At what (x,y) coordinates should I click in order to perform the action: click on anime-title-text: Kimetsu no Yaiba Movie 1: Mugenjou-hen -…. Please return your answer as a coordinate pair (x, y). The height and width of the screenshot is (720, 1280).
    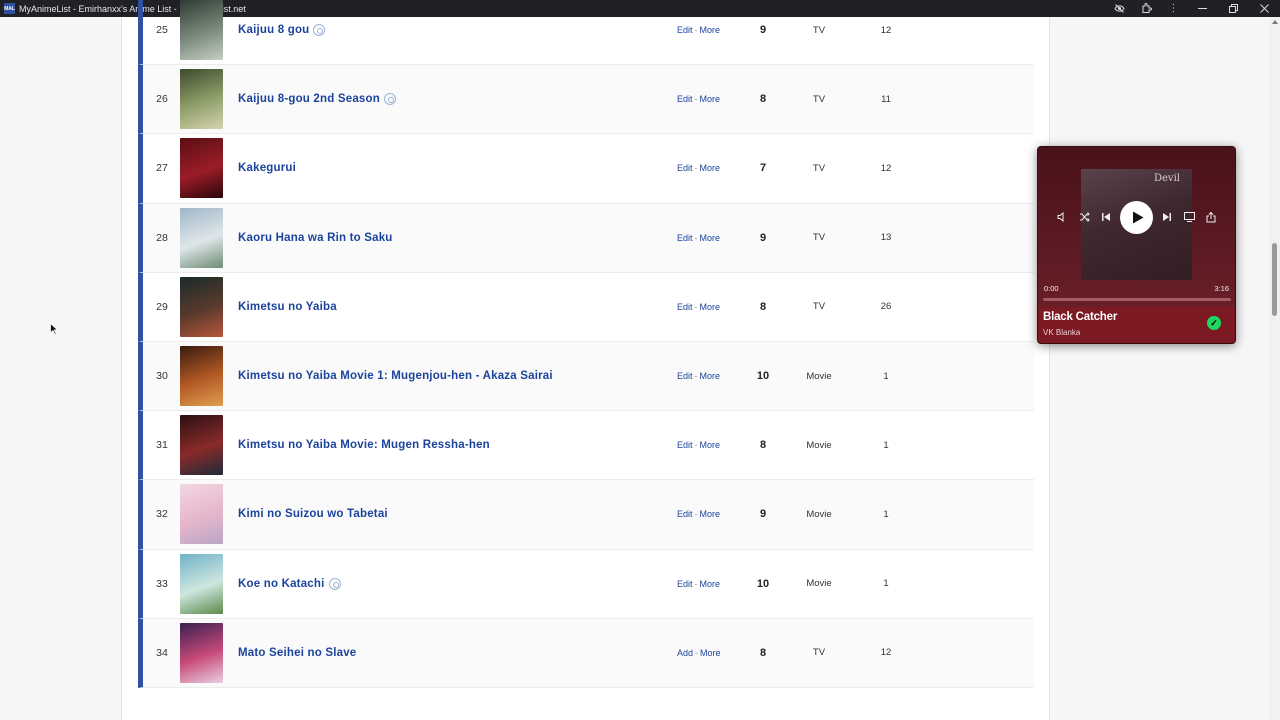
    Looking at the image, I should click on (395, 376).